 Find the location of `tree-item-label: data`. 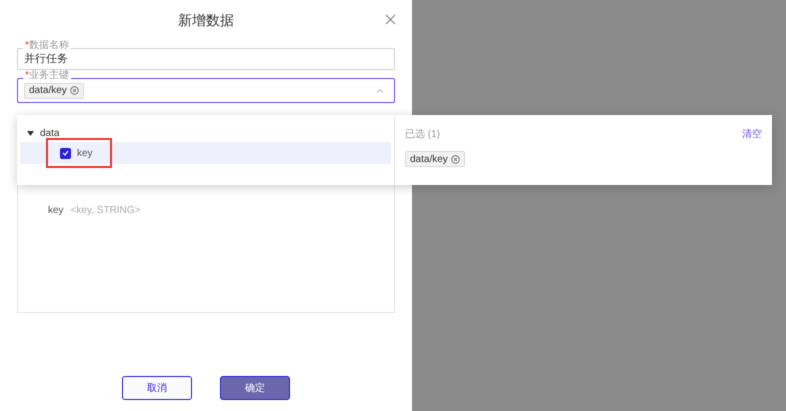

tree-item-label: data is located at coordinates (50, 133).